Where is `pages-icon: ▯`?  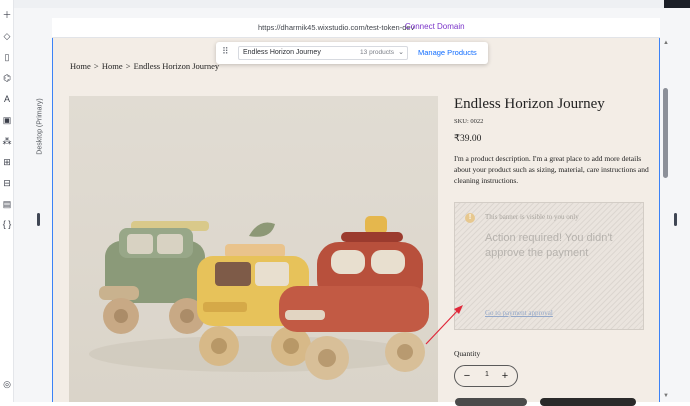
pages-icon: ▯ is located at coordinates (7, 57).